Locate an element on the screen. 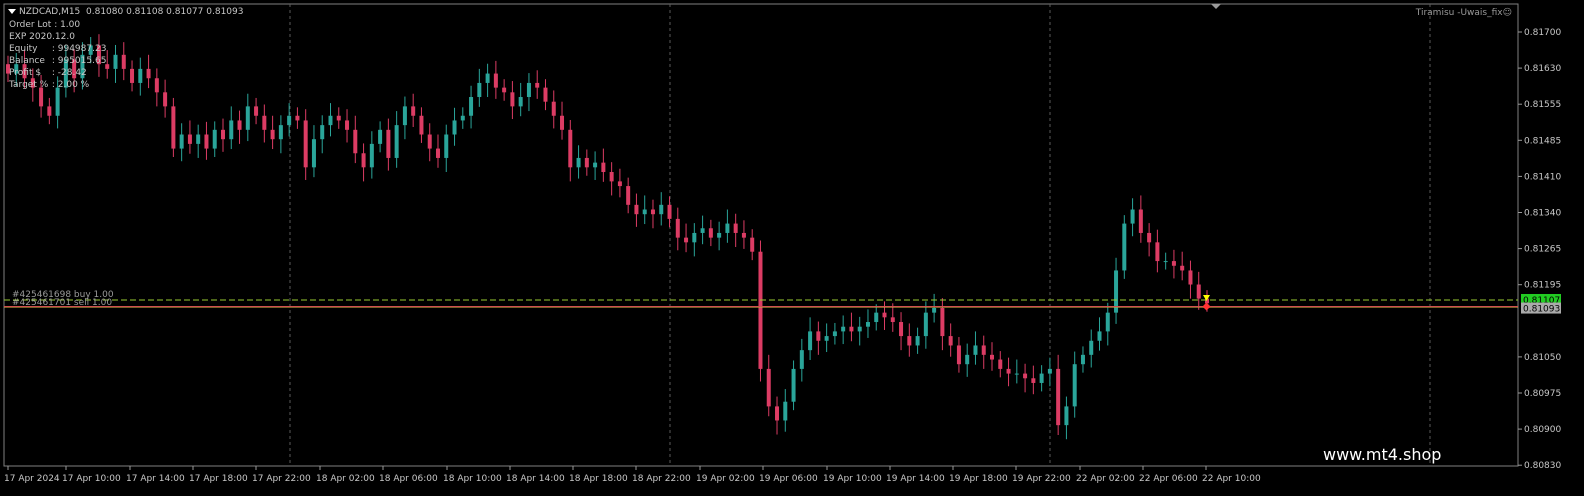 Image resolution: width=1584 pixels, height=496 pixels. triangle-down-icon is located at coordinates (12, 11).